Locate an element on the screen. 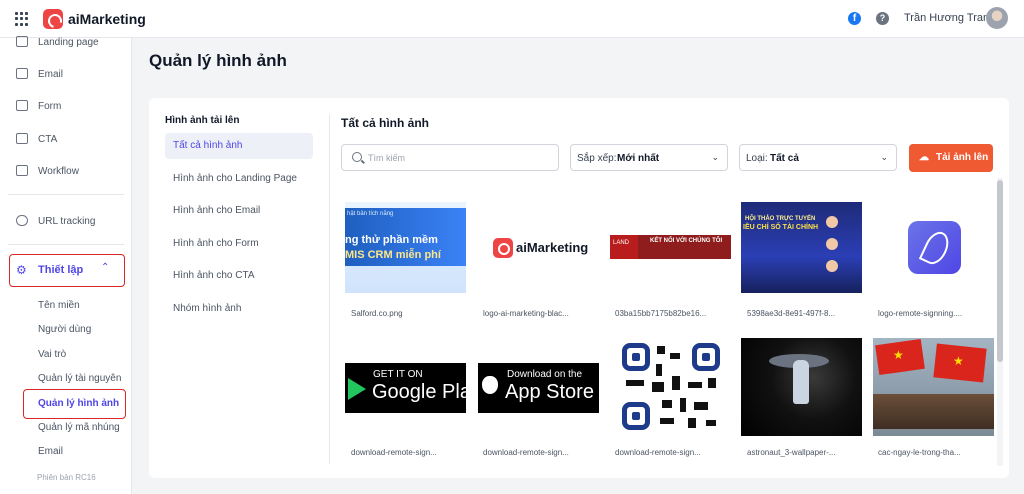 Image resolution: width=1024 pixels, height=494 pixels. category-all-images: Tất cả hình ảnh is located at coordinates (239, 146).